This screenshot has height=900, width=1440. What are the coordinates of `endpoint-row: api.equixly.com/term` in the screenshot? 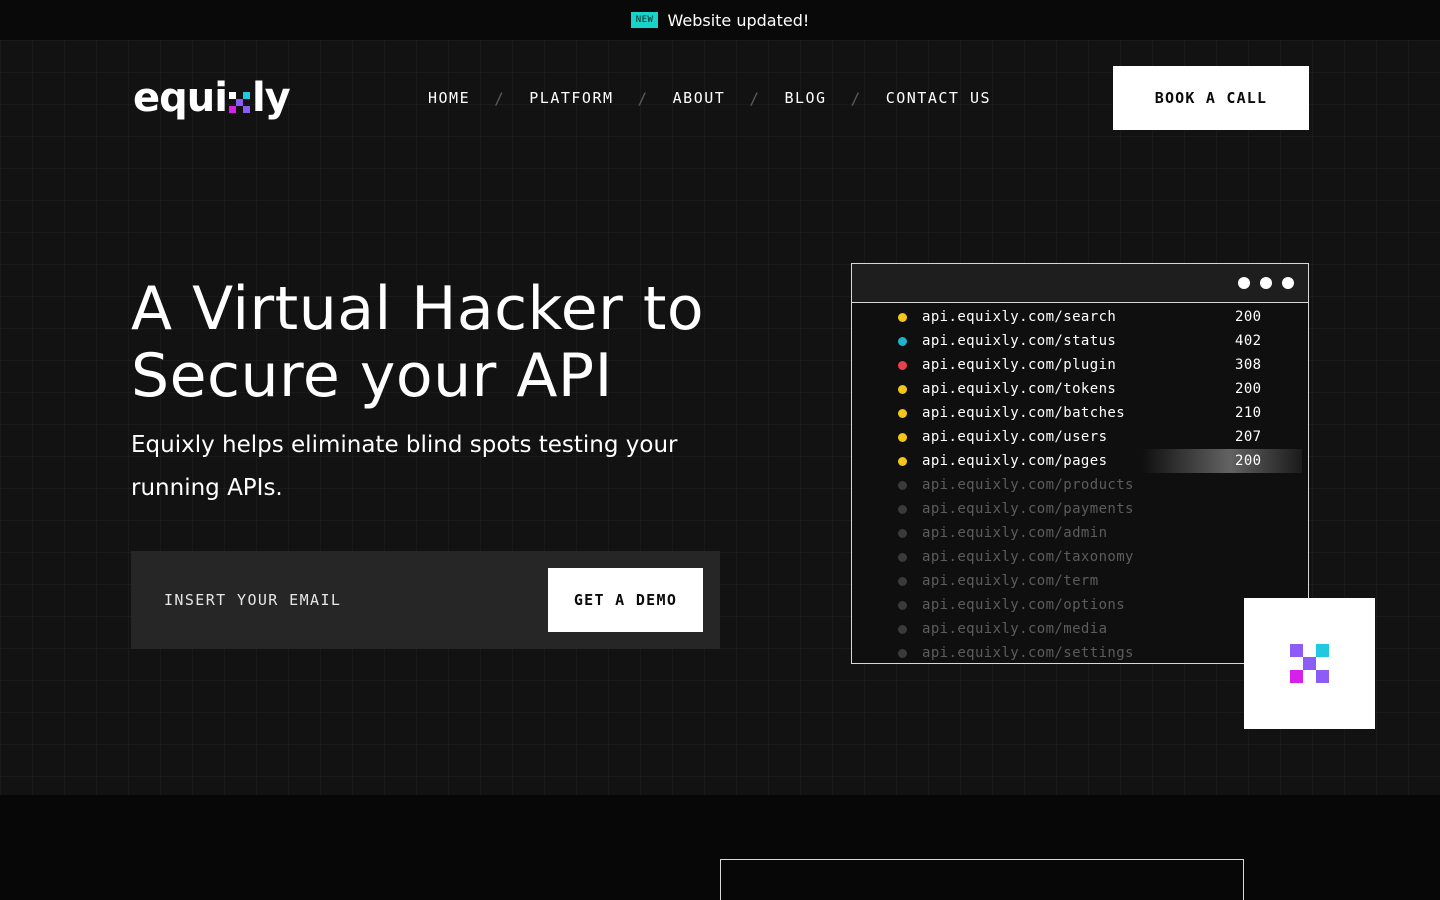 It's located at (1080, 581).